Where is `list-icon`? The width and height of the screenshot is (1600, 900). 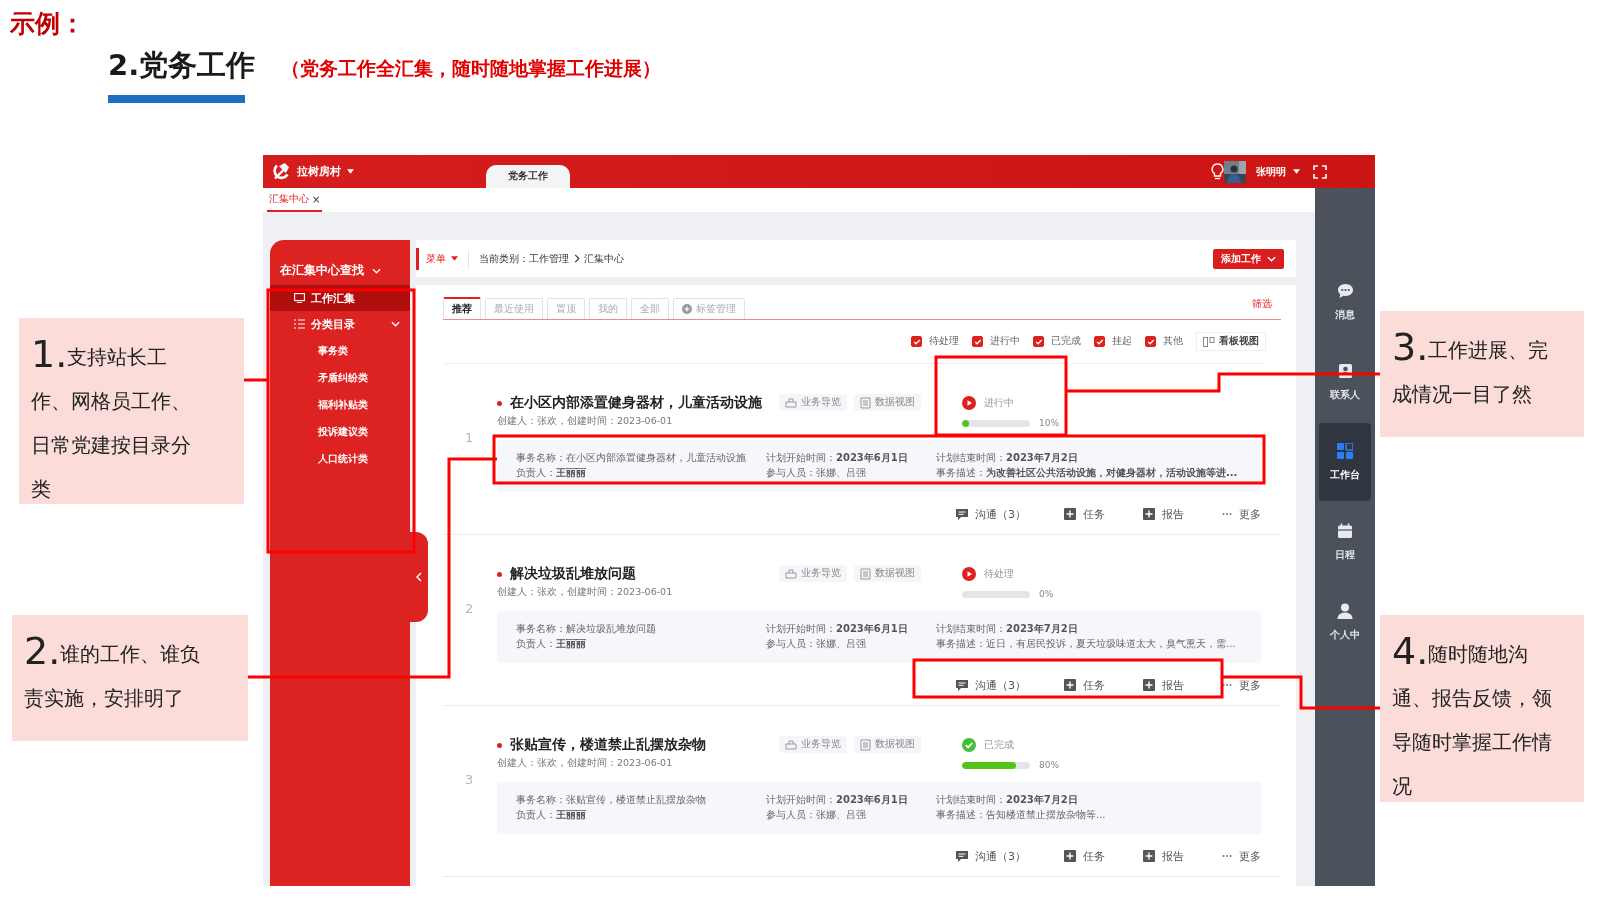
list-icon is located at coordinates (299, 324).